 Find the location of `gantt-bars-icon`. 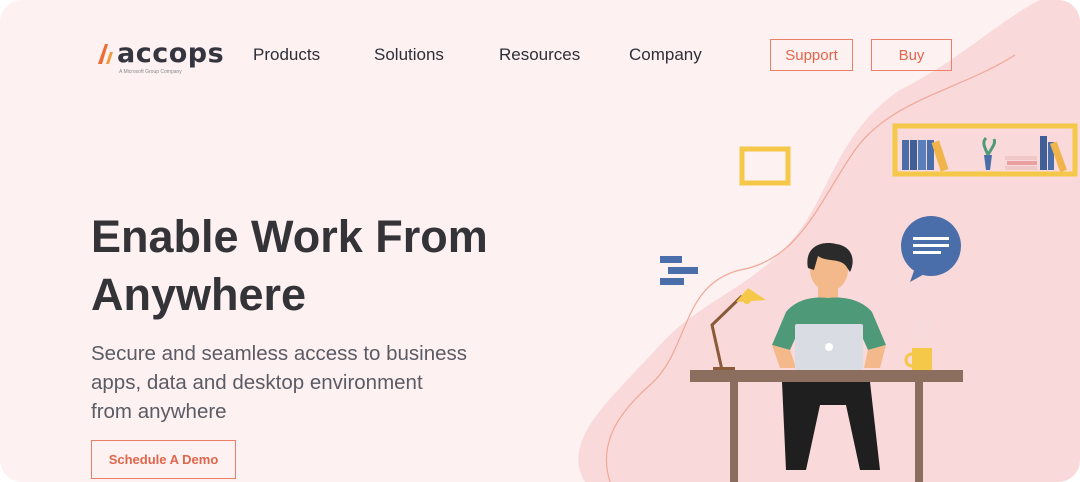

gantt-bars-icon is located at coordinates (679, 270).